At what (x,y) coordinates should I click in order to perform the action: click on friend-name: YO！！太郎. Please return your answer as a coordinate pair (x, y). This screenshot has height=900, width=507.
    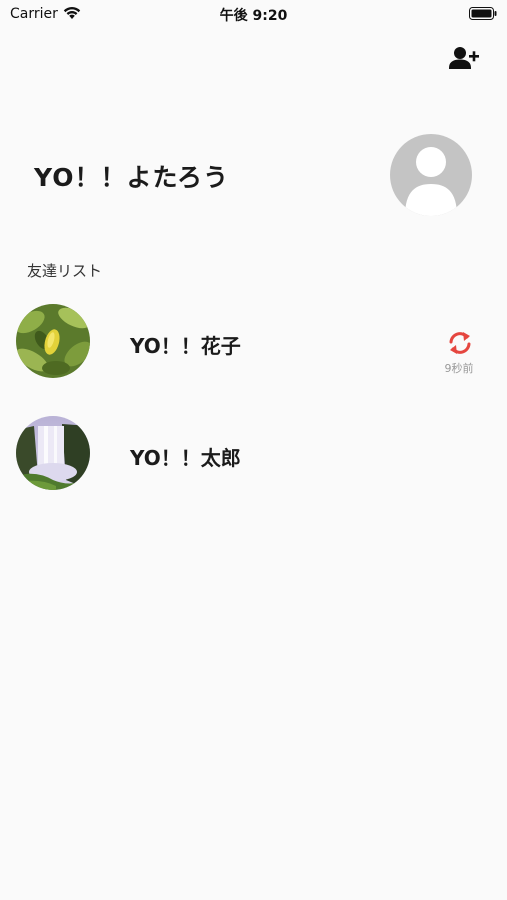
    Looking at the image, I should click on (185, 458).